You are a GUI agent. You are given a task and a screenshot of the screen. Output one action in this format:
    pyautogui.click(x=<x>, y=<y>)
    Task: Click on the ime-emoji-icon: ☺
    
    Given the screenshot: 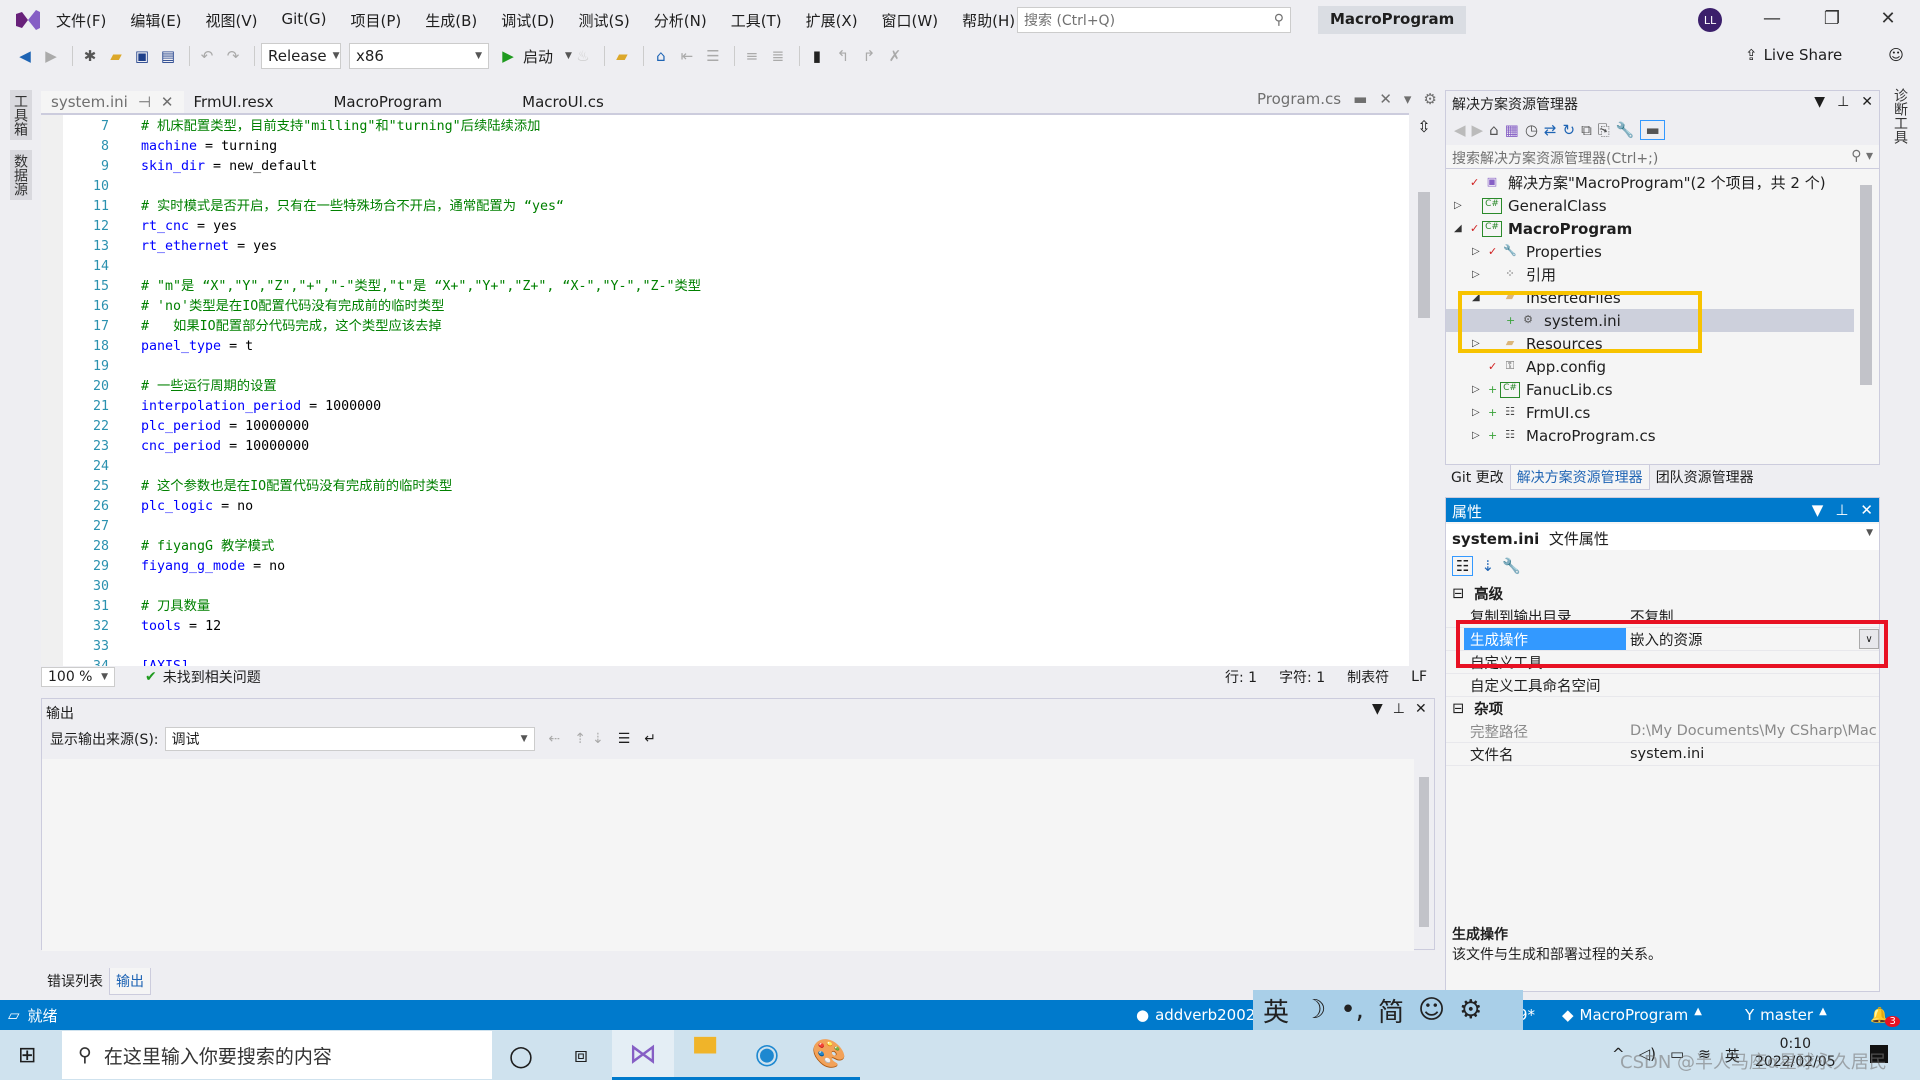 What is the action you would take?
    pyautogui.click(x=1431, y=1010)
    